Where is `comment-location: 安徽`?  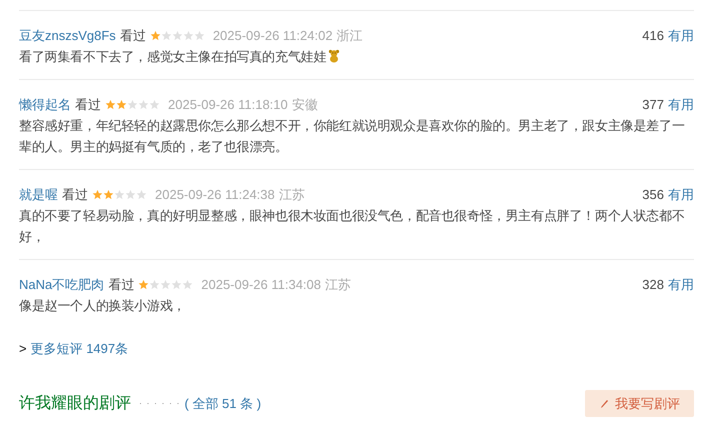 comment-location: 安徽 is located at coordinates (305, 105).